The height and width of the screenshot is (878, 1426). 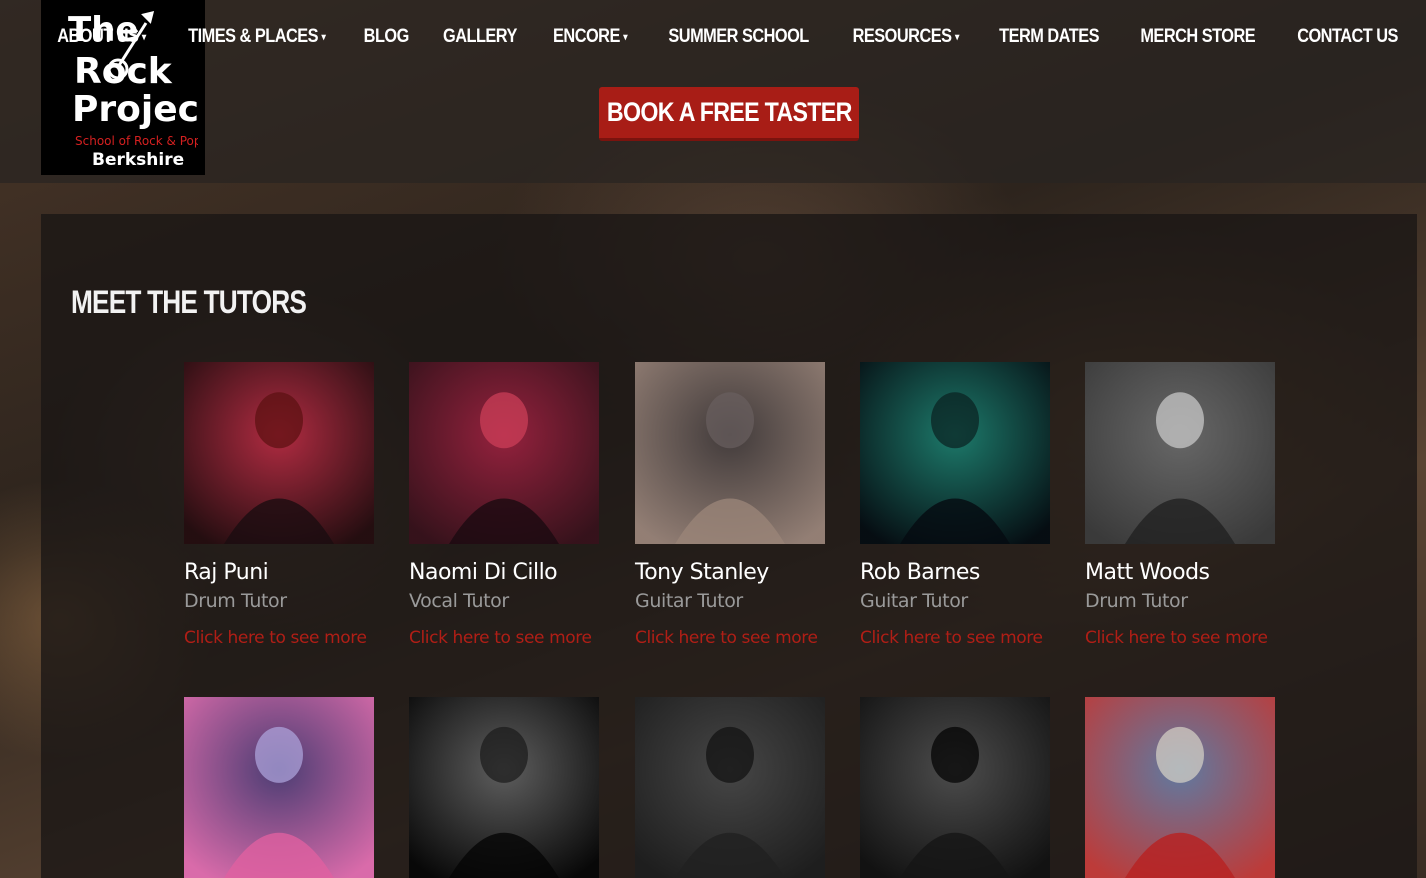 I want to click on nav-item-about-us: ABOUT US ▾, so click(x=101, y=37).